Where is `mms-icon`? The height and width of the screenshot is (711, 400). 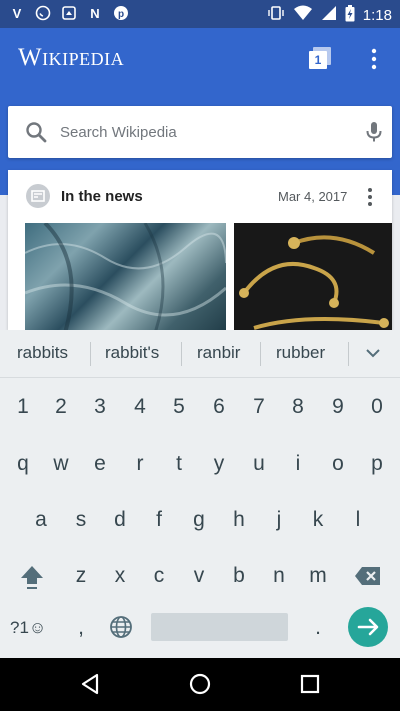
mms-icon is located at coordinates (69, 13).